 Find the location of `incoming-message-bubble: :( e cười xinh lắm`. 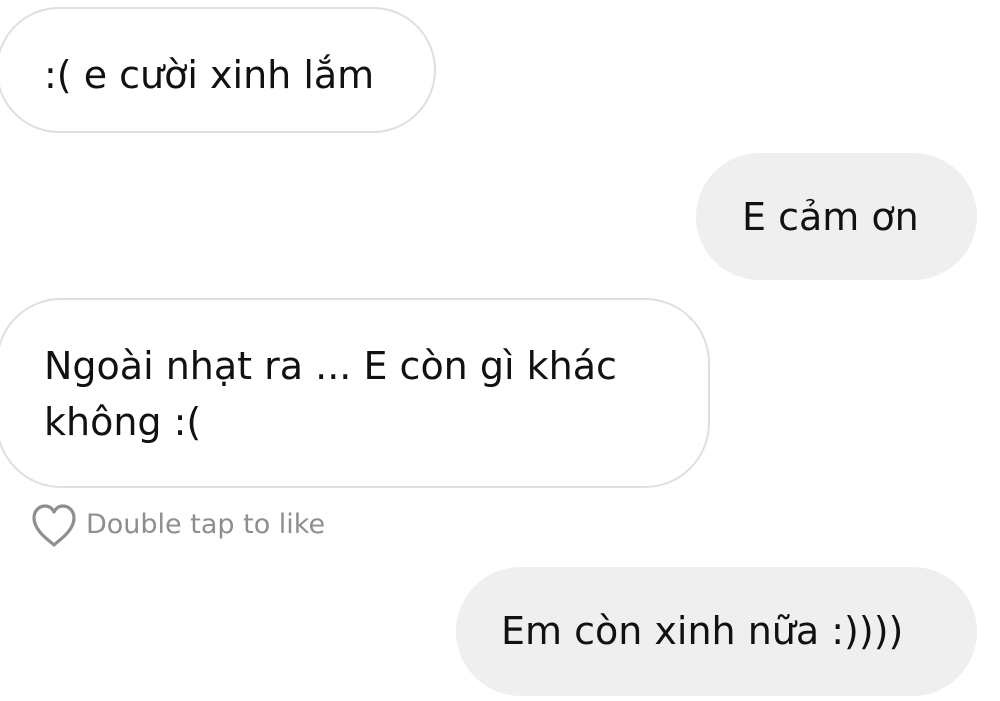

incoming-message-bubble: :( e cười xinh lắm is located at coordinates (218, 70).